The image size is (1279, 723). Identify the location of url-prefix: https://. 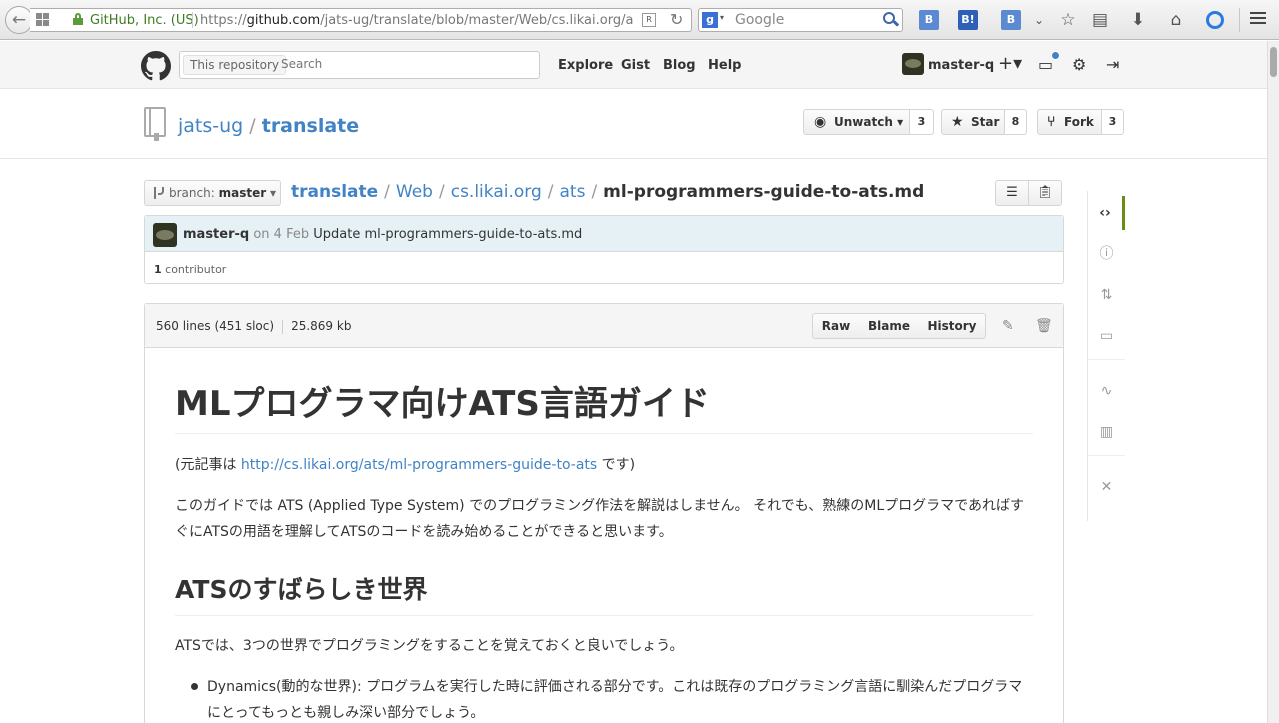
(223, 20).